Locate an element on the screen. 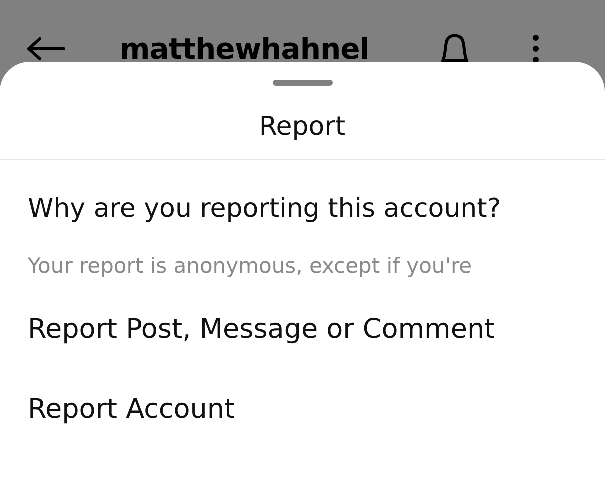 The image size is (605, 482). question-heading: Why are you reporting this account? is located at coordinates (265, 209).